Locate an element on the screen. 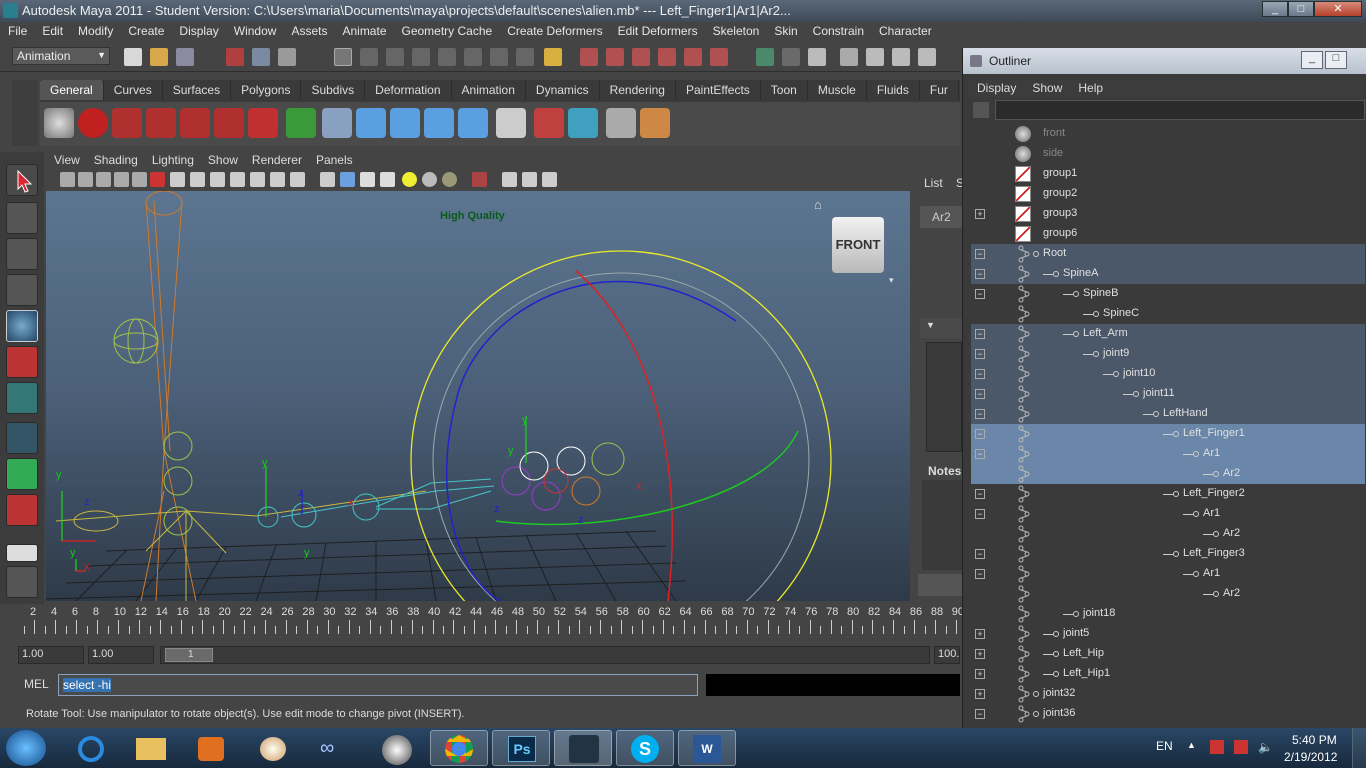 The image size is (1366, 768). snap-curve-icon is located at coordinates (615, 57).